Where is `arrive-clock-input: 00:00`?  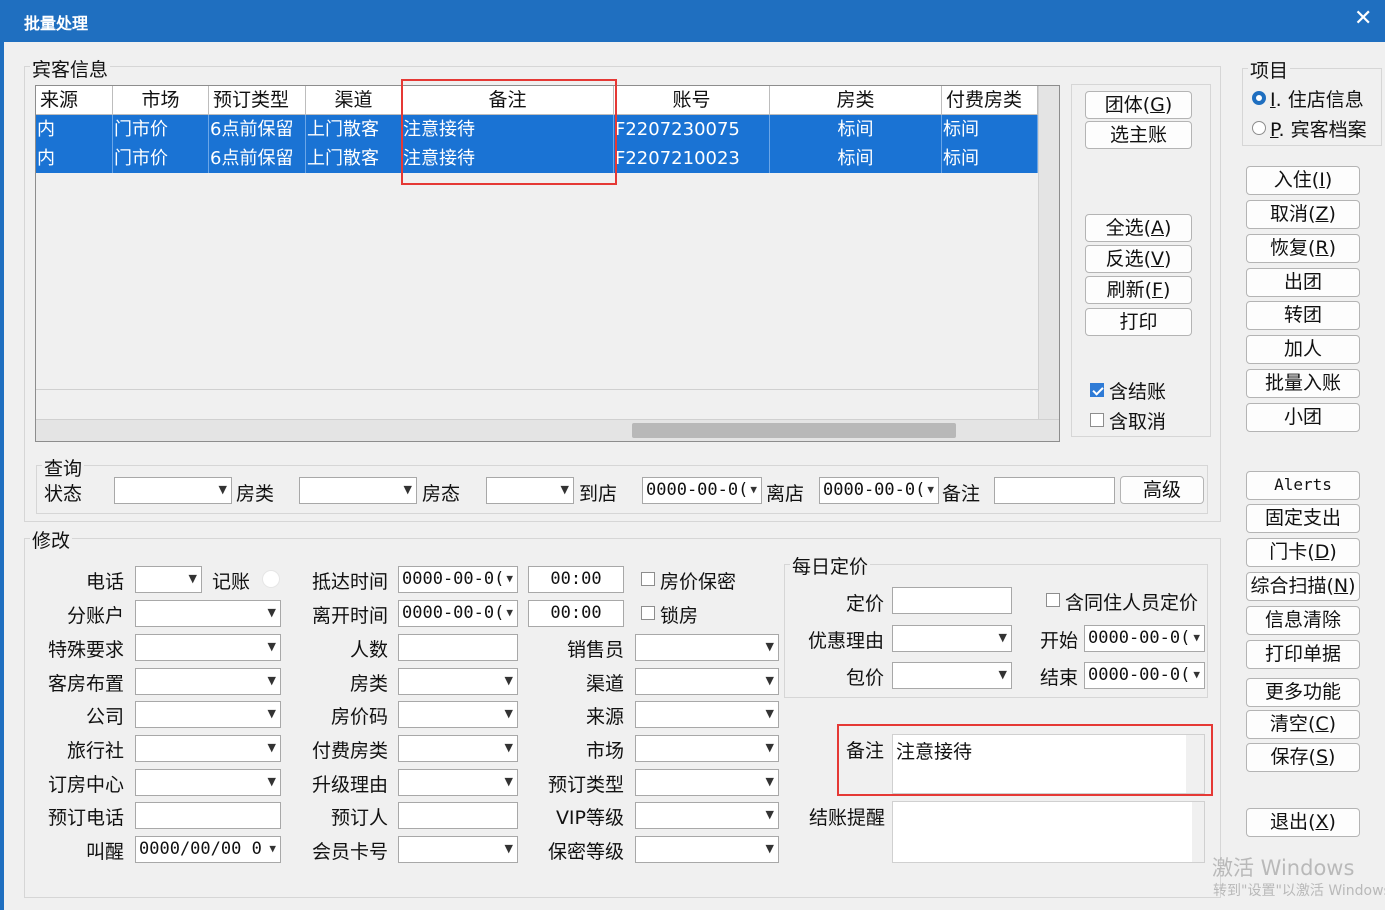 arrive-clock-input: 00:00 is located at coordinates (576, 579).